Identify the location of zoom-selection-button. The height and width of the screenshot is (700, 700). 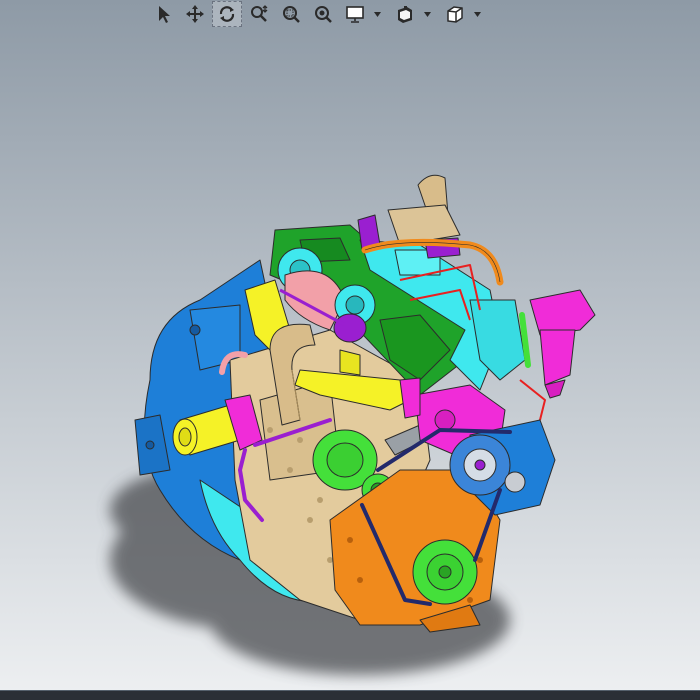
(323, 14).